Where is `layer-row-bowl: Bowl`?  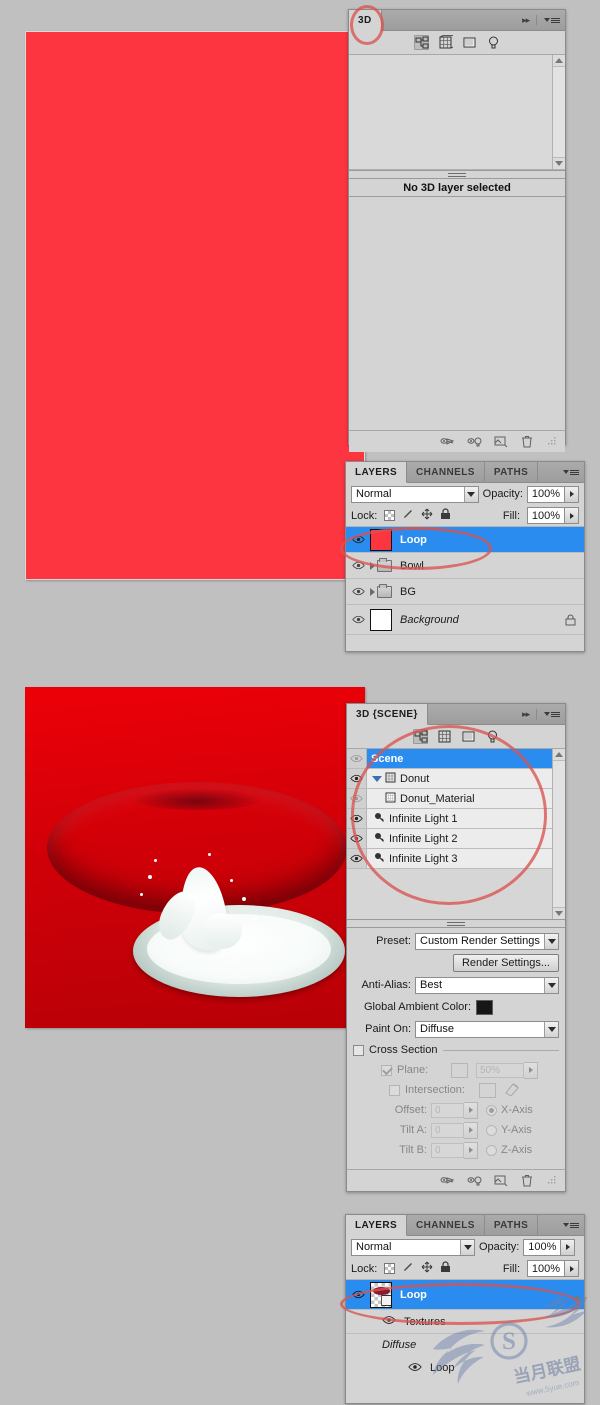 layer-row-bowl: Bowl is located at coordinates (465, 566).